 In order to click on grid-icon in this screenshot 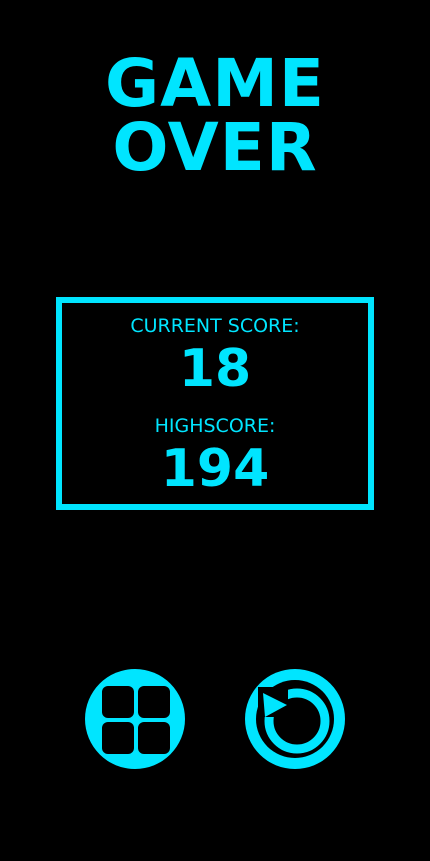, I will do `click(136, 720)`.